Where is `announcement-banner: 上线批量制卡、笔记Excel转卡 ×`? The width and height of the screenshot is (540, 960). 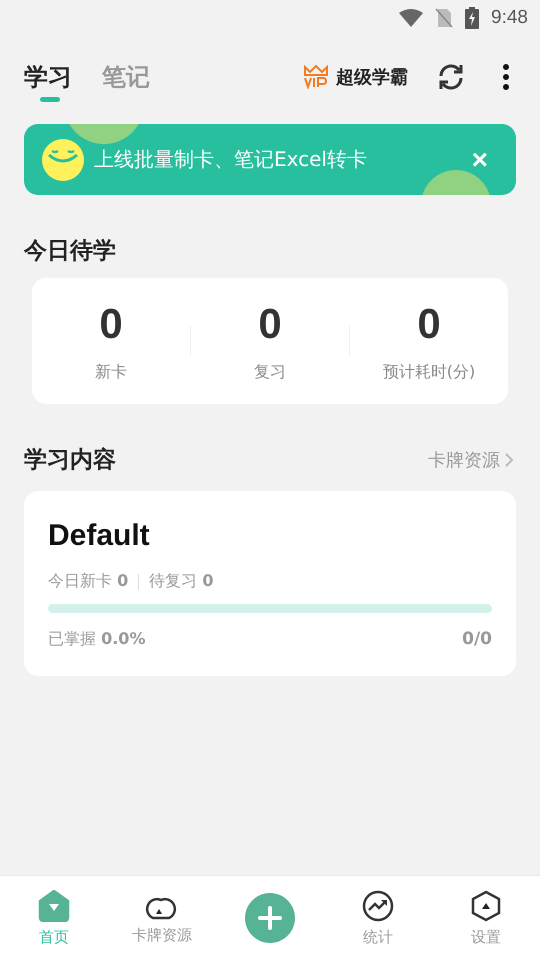 announcement-banner: 上线批量制卡、笔记Excel转卡 × is located at coordinates (270, 159).